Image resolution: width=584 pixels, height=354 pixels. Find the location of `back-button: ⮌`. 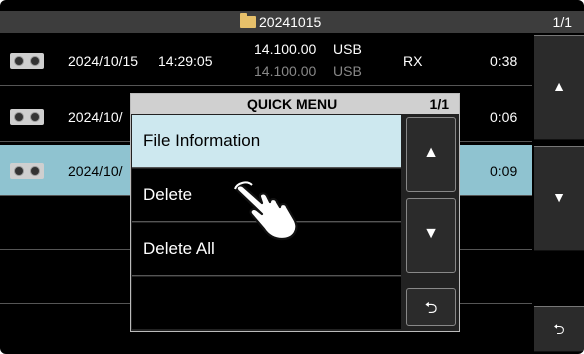

back-button: ⮌ is located at coordinates (559, 329).